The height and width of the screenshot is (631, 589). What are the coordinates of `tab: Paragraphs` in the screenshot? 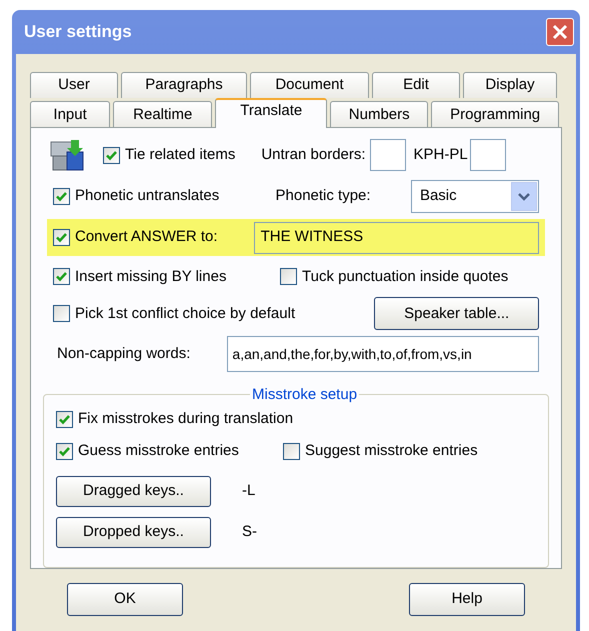 It's located at (184, 85).